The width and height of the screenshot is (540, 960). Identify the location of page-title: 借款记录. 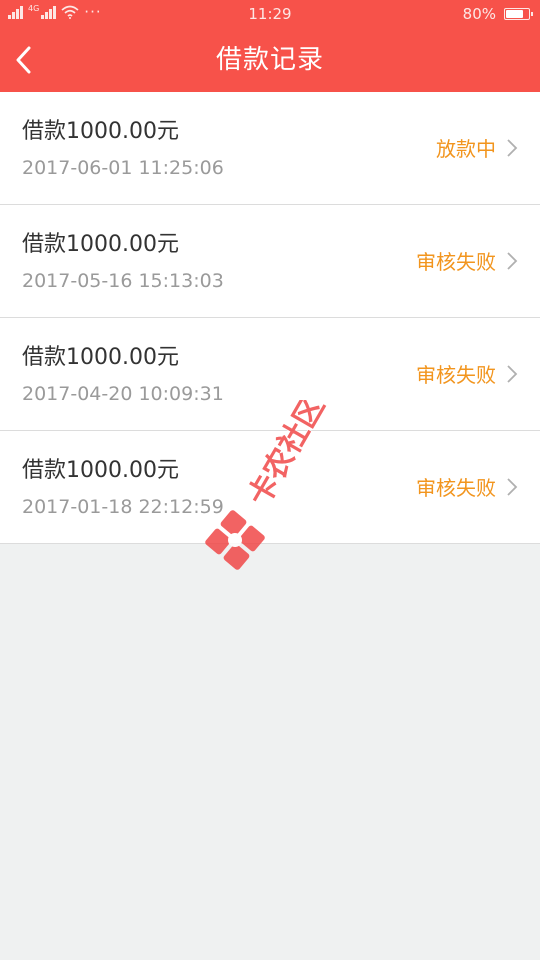
(269, 60).